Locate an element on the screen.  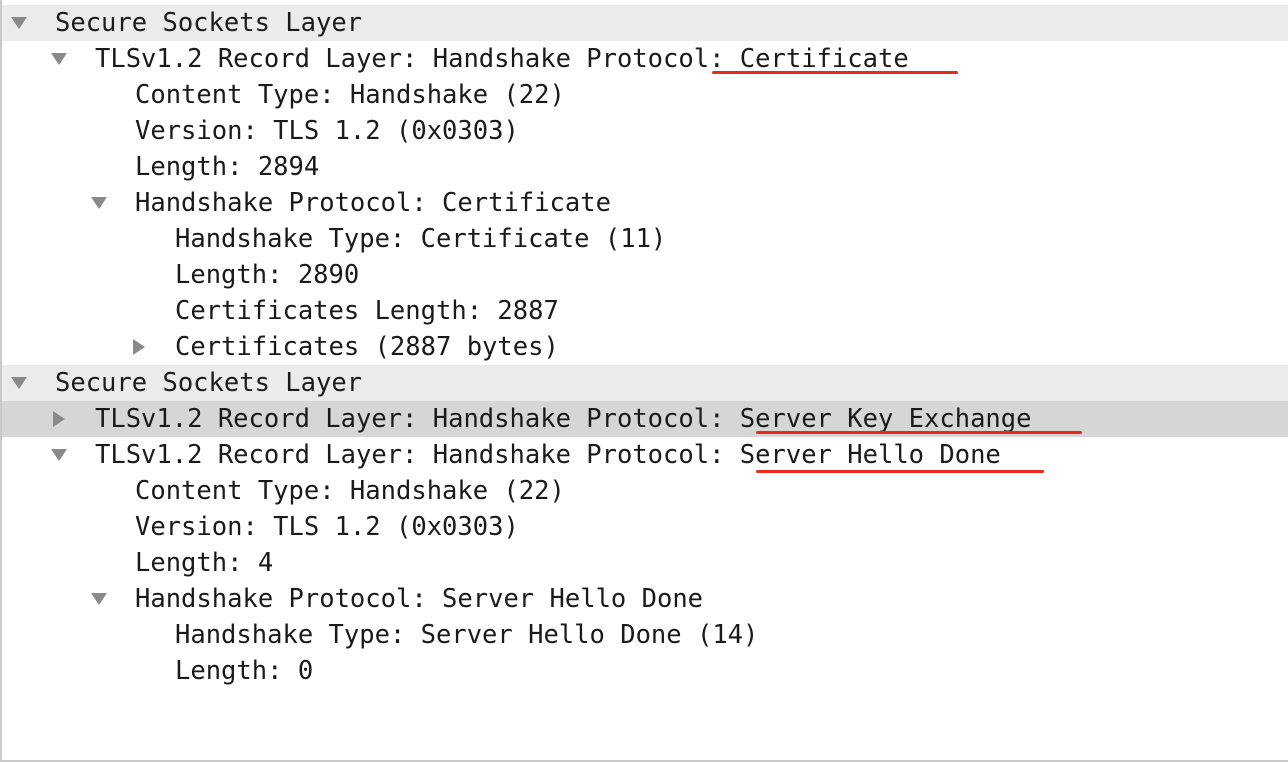
tree-row-label: Certificates (2887 bytes) is located at coordinates (367, 347).